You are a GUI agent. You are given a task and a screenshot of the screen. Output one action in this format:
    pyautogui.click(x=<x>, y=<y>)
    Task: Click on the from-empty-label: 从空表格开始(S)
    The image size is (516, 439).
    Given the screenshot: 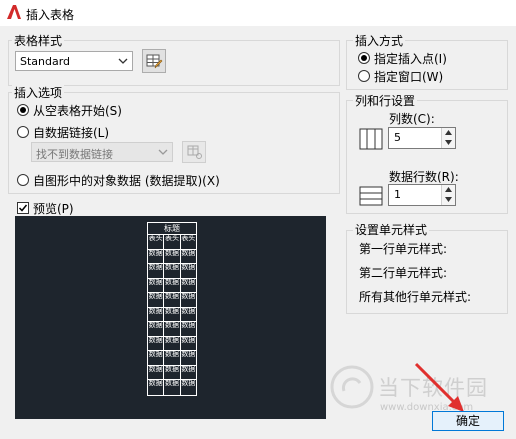 What is the action you would take?
    pyautogui.click(x=77, y=110)
    